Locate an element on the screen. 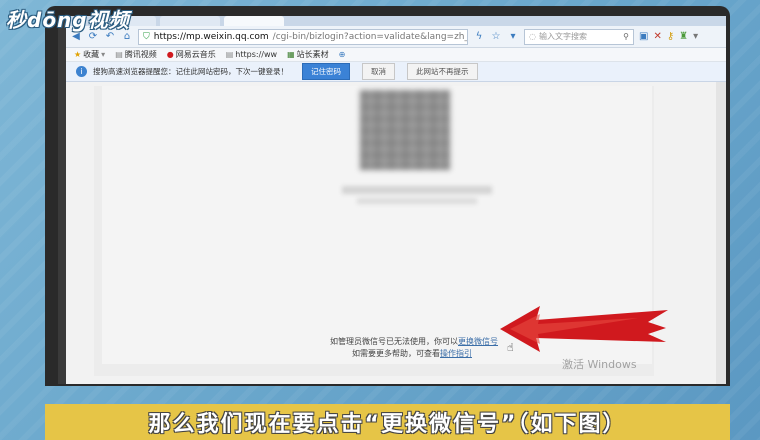  scrollbar is located at coordinates (721, 233).